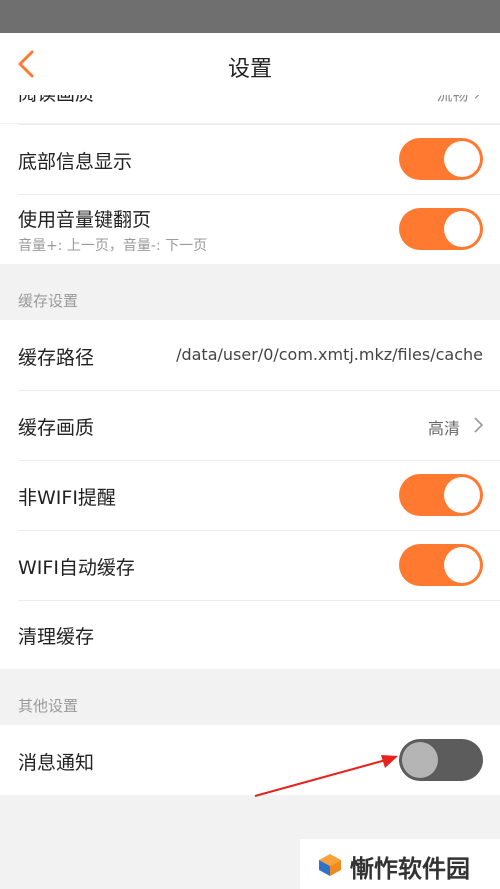 The image size is (500, 889). Describe the element at coordinates (250, 229) in the screenshot. I see `volume-flip-row: 使用音量键翻页 音量+: 上一页，音量-: 下一页` at that location.